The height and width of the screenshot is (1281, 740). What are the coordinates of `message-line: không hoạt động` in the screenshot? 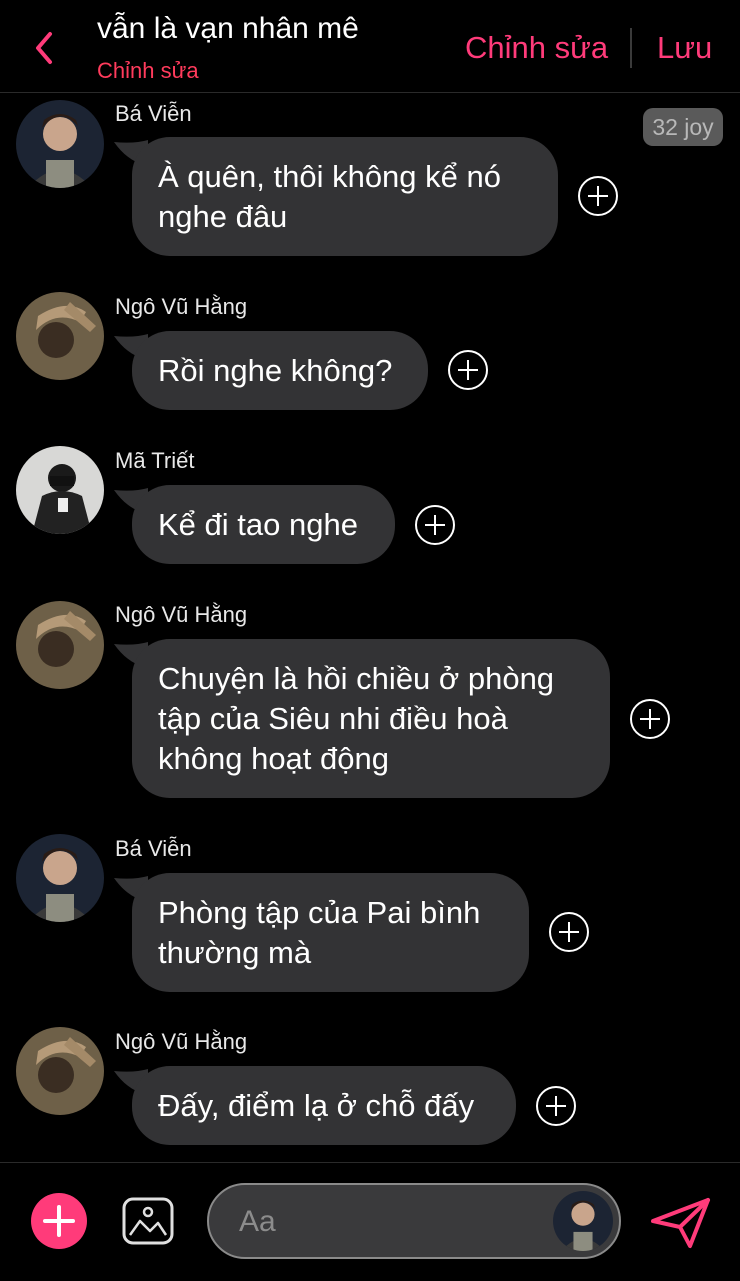 It's located at (273, 758).